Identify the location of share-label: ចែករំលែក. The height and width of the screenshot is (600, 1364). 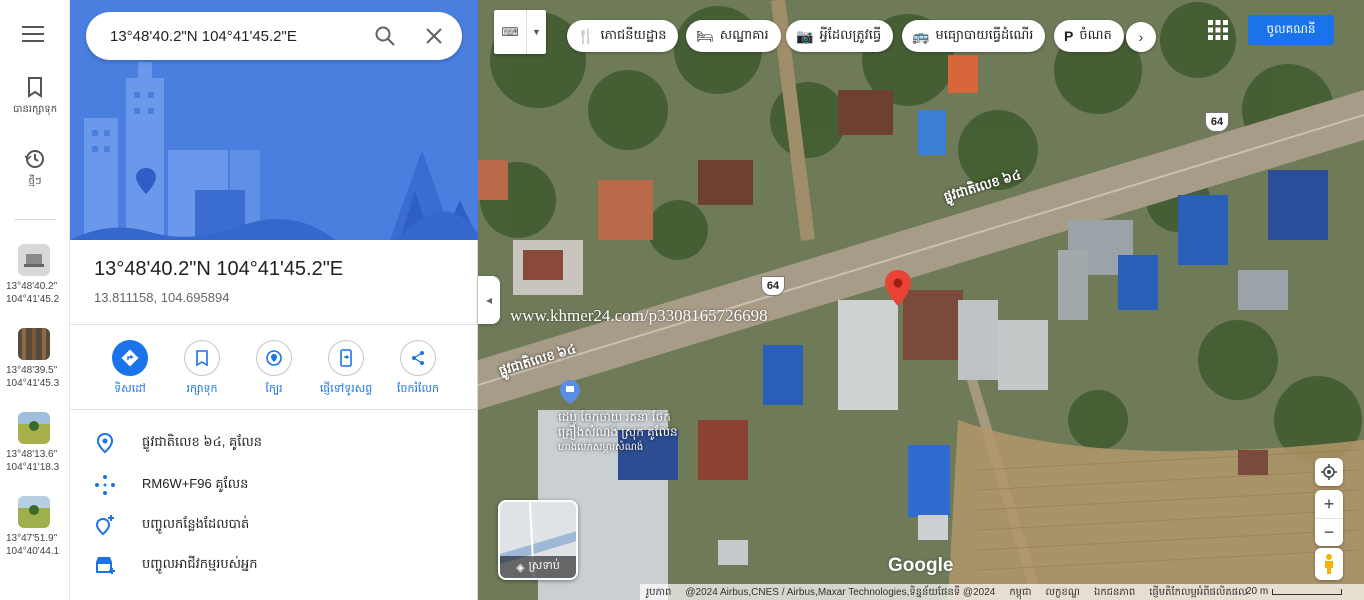
(418, 389).